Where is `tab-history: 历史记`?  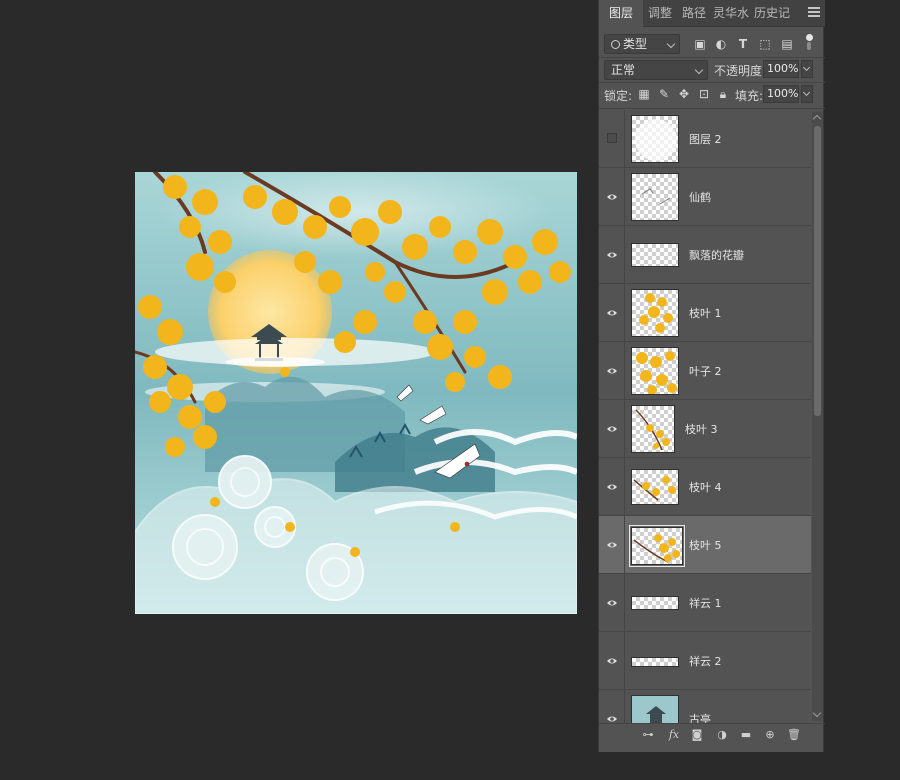 tab-history: 历史记 is located at coordinates (772, 13).